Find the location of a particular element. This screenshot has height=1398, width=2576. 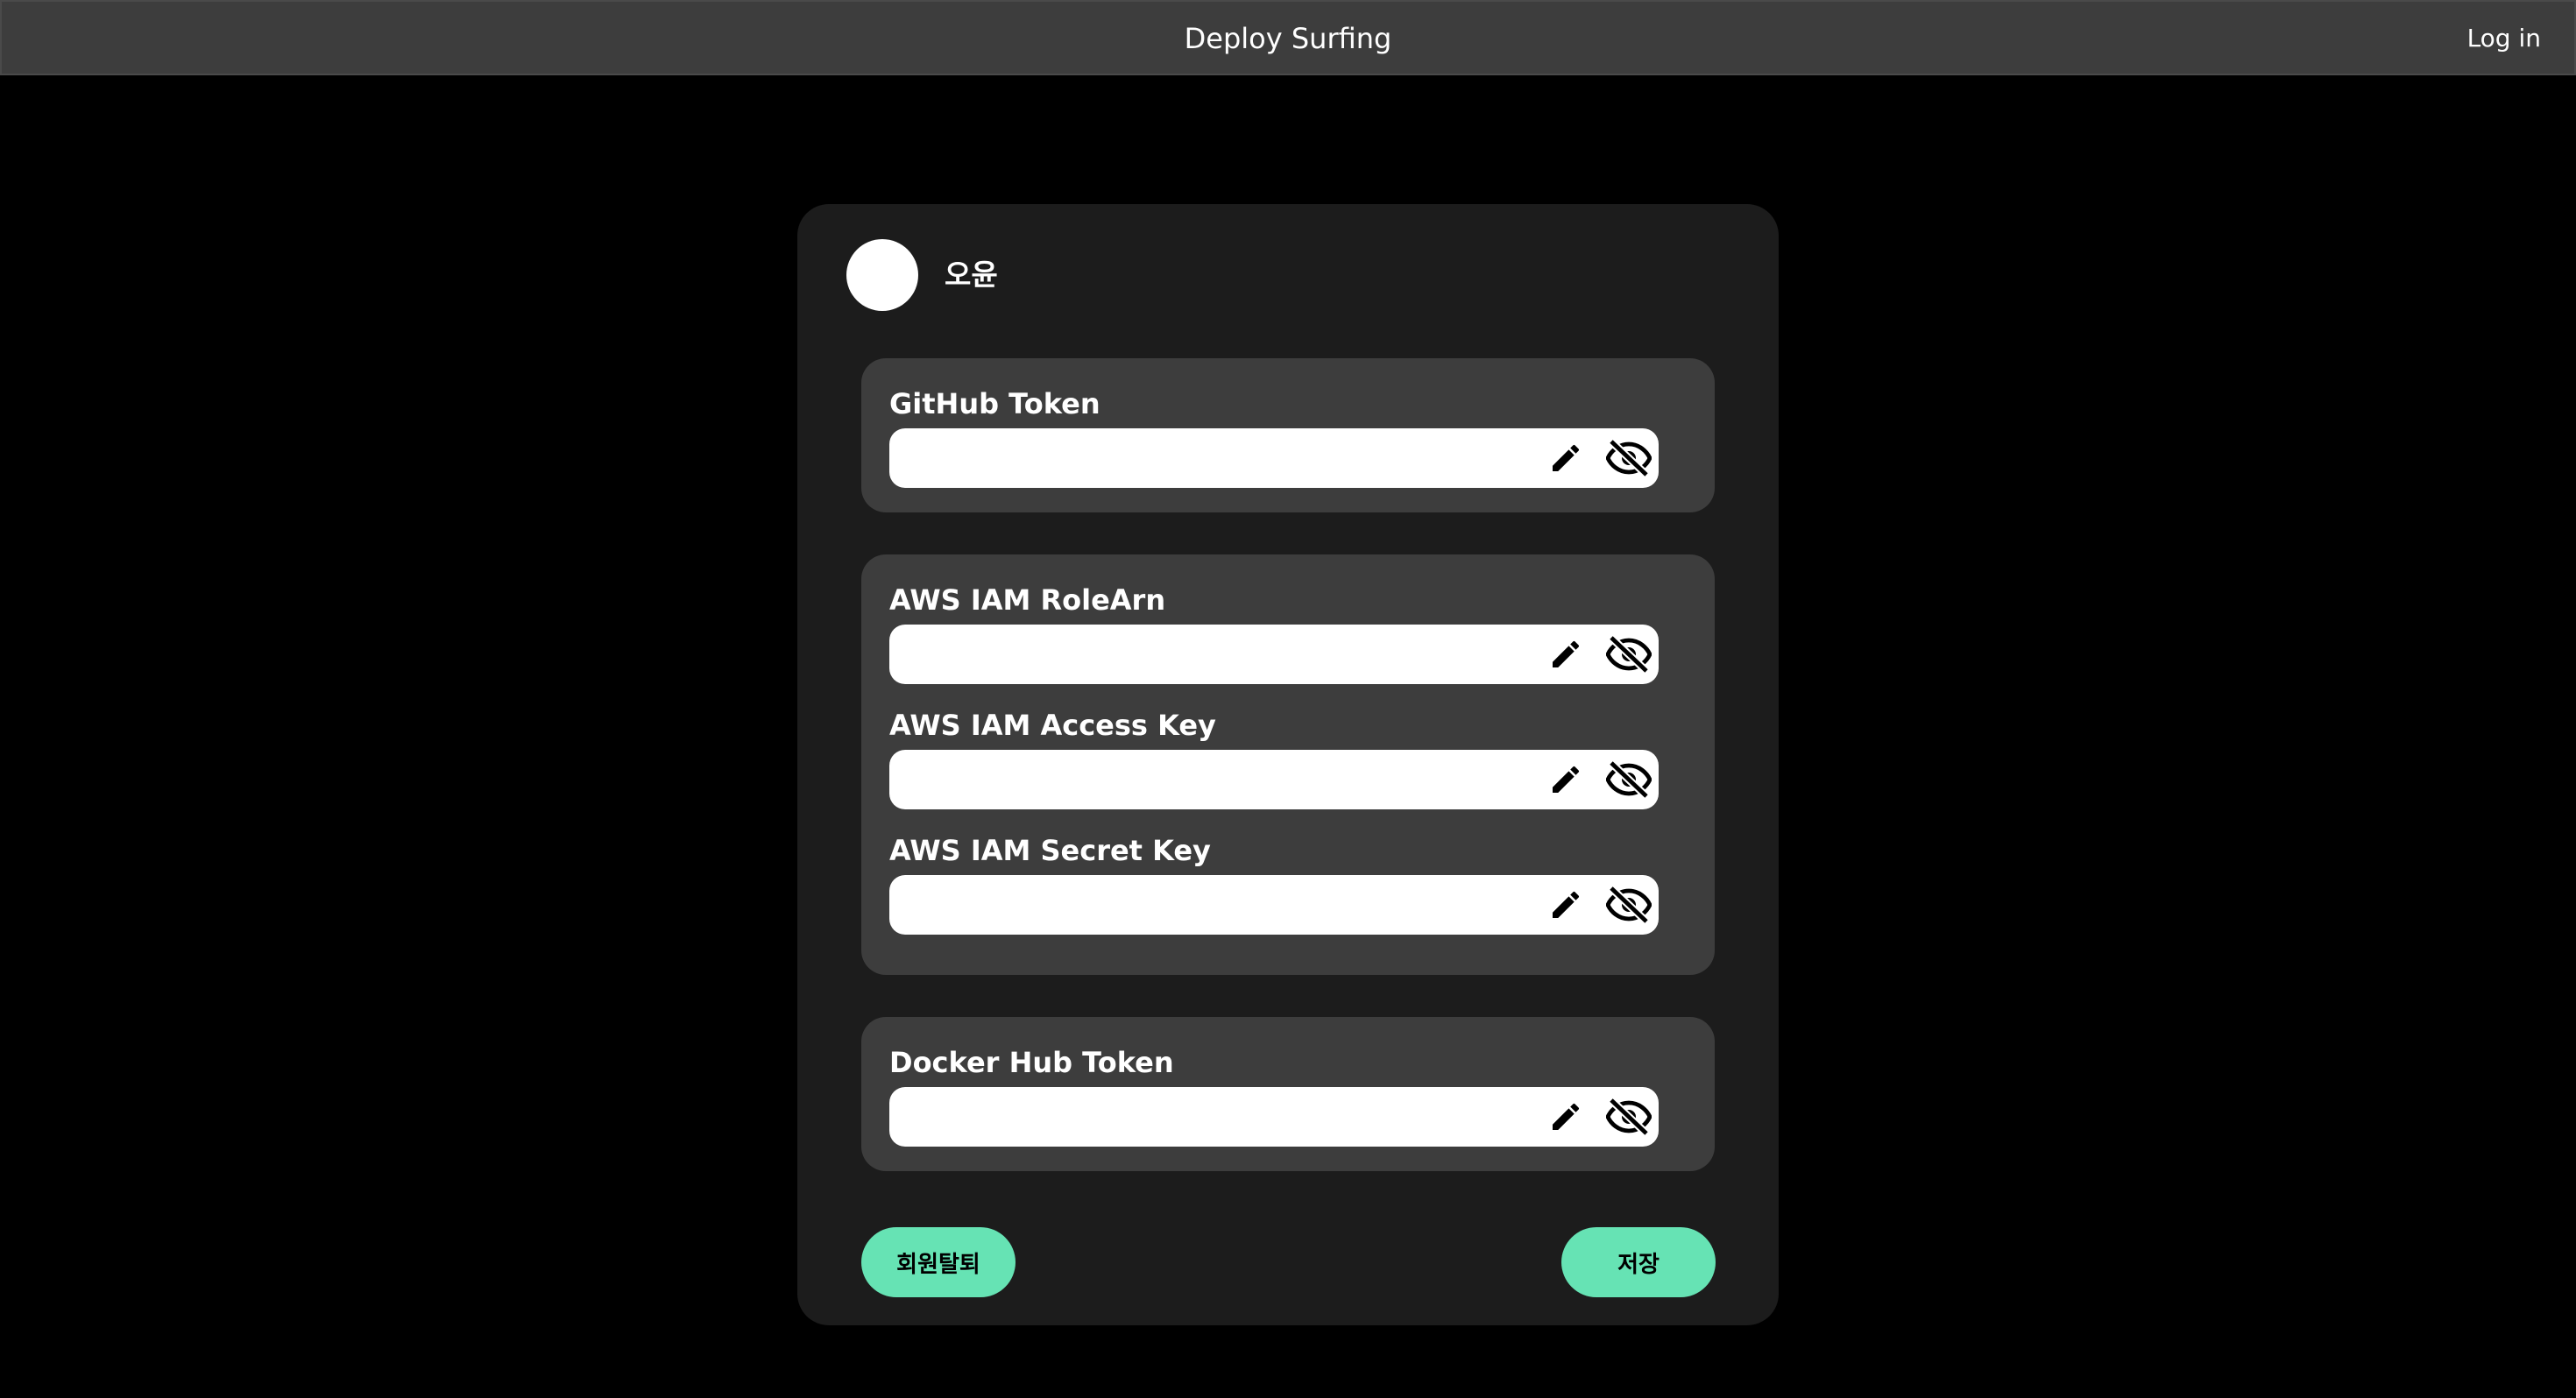

aws-access-key-field: AWS IAM Access Key is located at coordinates (1274, 757).